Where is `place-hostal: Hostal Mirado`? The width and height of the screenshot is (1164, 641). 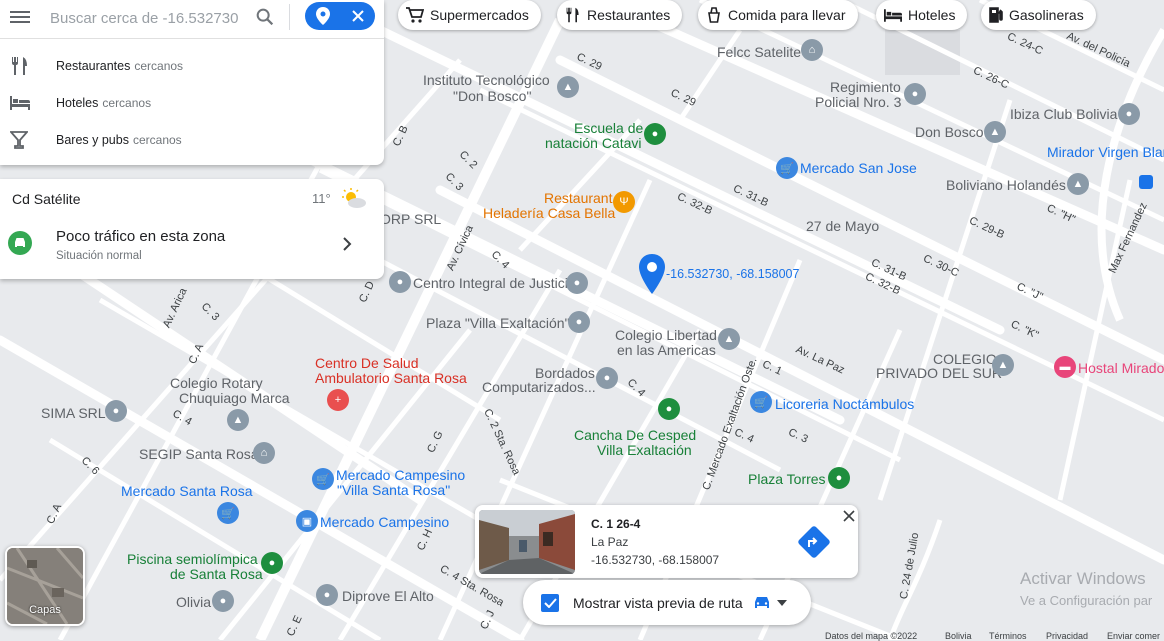
place-hostal: Hostal Mirado is located at coordinates (1121, 368).